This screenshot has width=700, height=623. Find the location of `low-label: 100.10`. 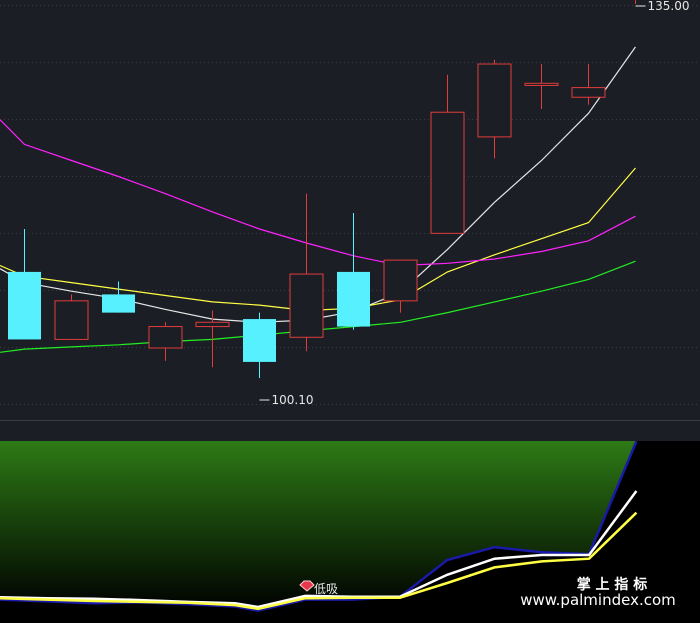

low-label: 100.10 is located at coordinates (293, 400).